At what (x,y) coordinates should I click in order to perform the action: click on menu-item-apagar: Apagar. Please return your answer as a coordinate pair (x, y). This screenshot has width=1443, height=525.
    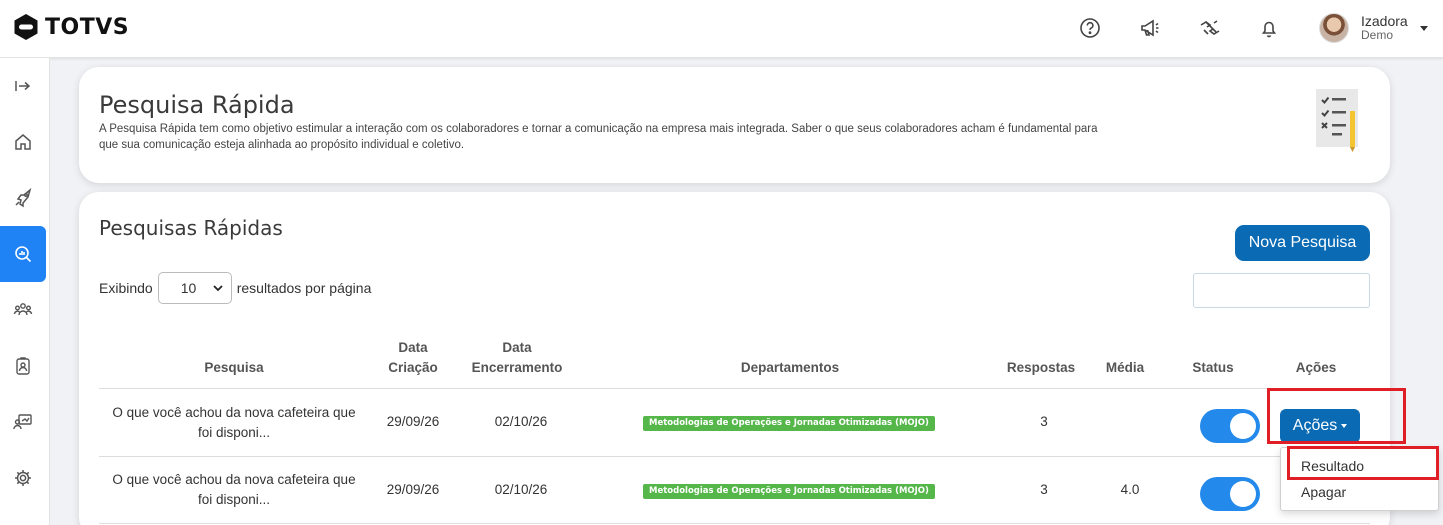
    Looking at the image, I should click on (1360, 492).